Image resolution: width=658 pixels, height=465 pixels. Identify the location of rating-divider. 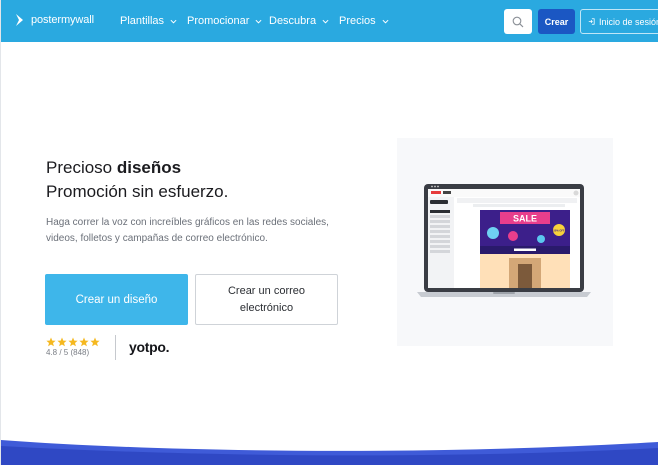
(115, 347).